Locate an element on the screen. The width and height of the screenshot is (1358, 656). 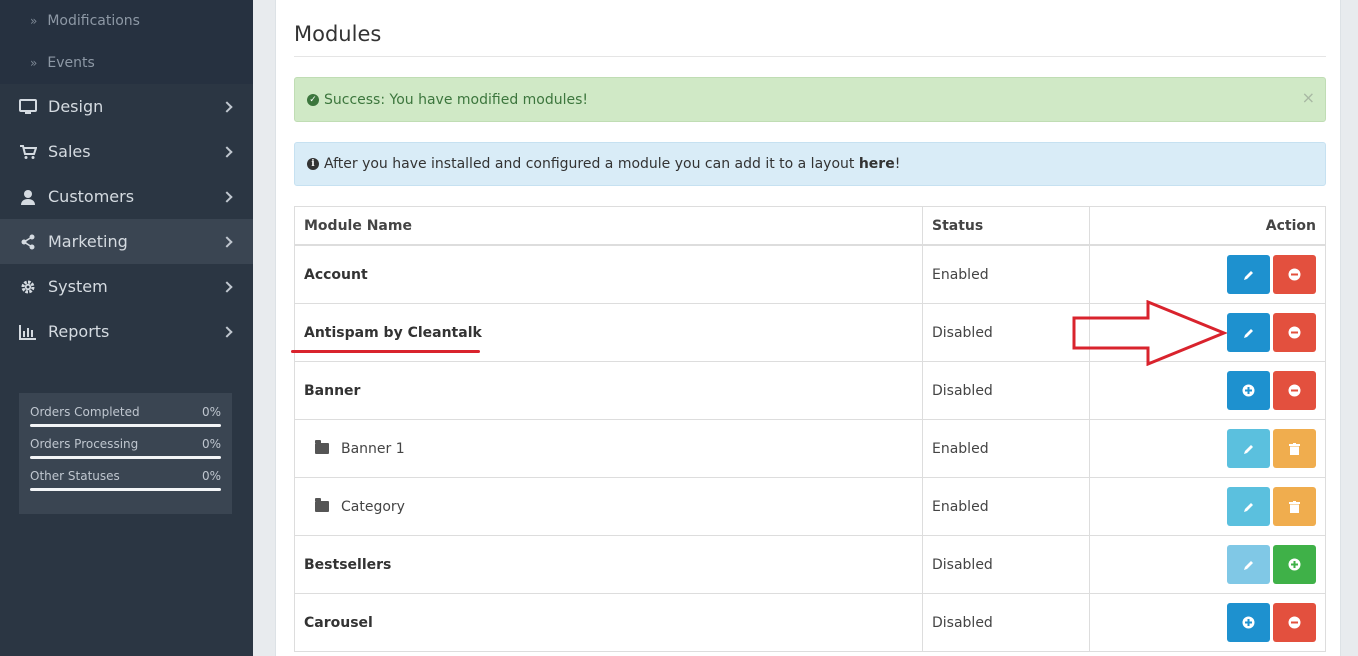
table-row: Banner 1 Enabled is located at coordinates (810, 449).